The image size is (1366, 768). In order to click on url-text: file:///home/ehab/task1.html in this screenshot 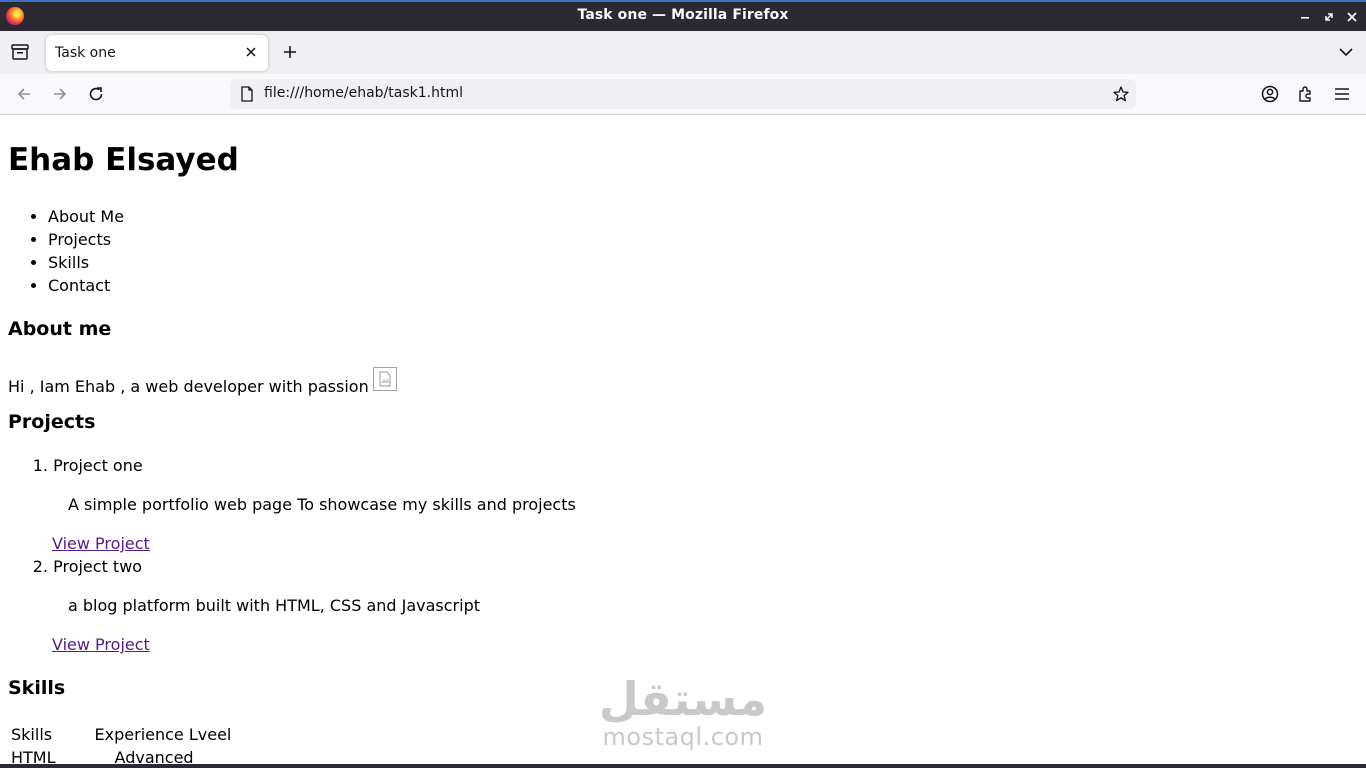, I will do `click(363, 93)`.